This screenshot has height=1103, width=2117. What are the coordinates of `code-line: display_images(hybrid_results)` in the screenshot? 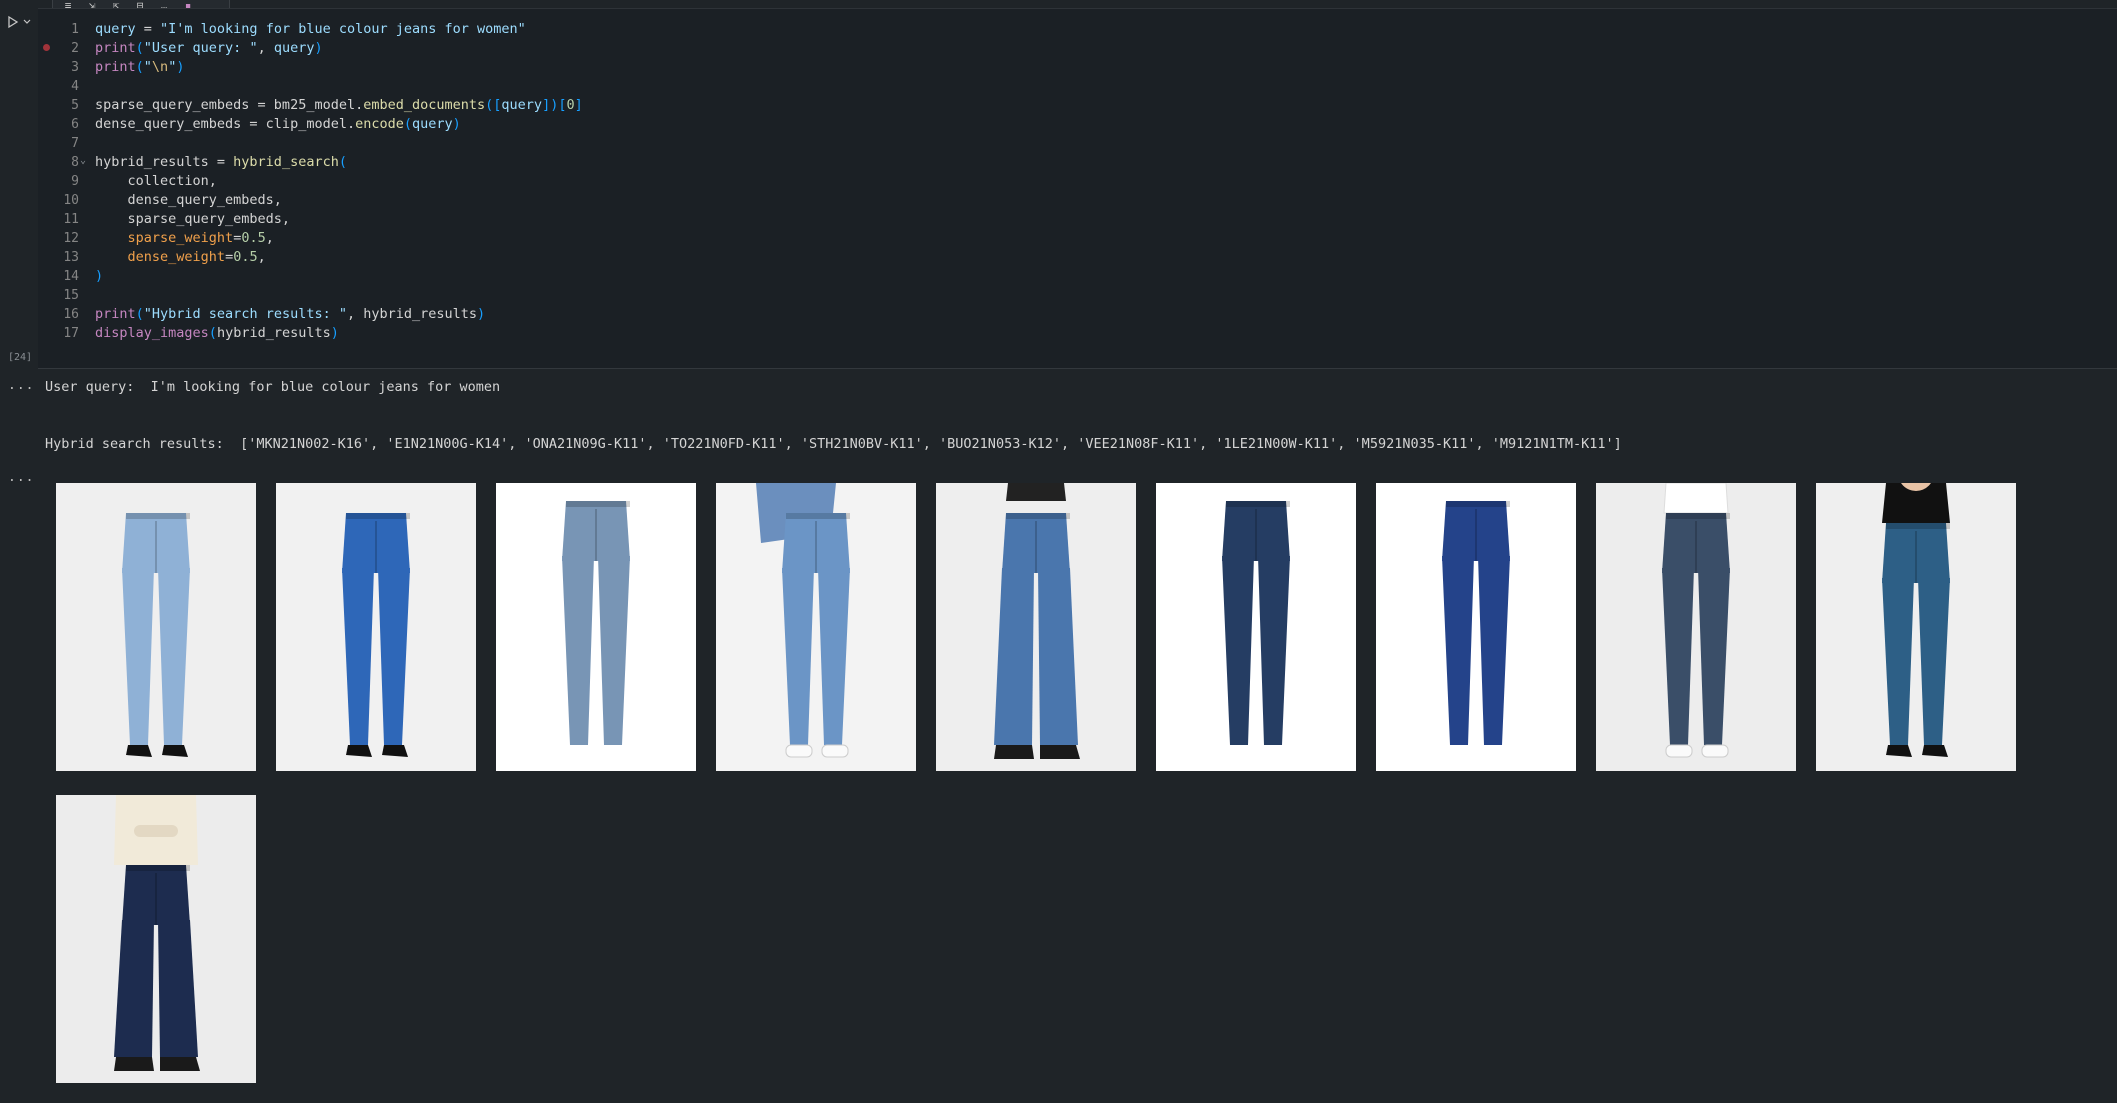 It's located at (339, 333).